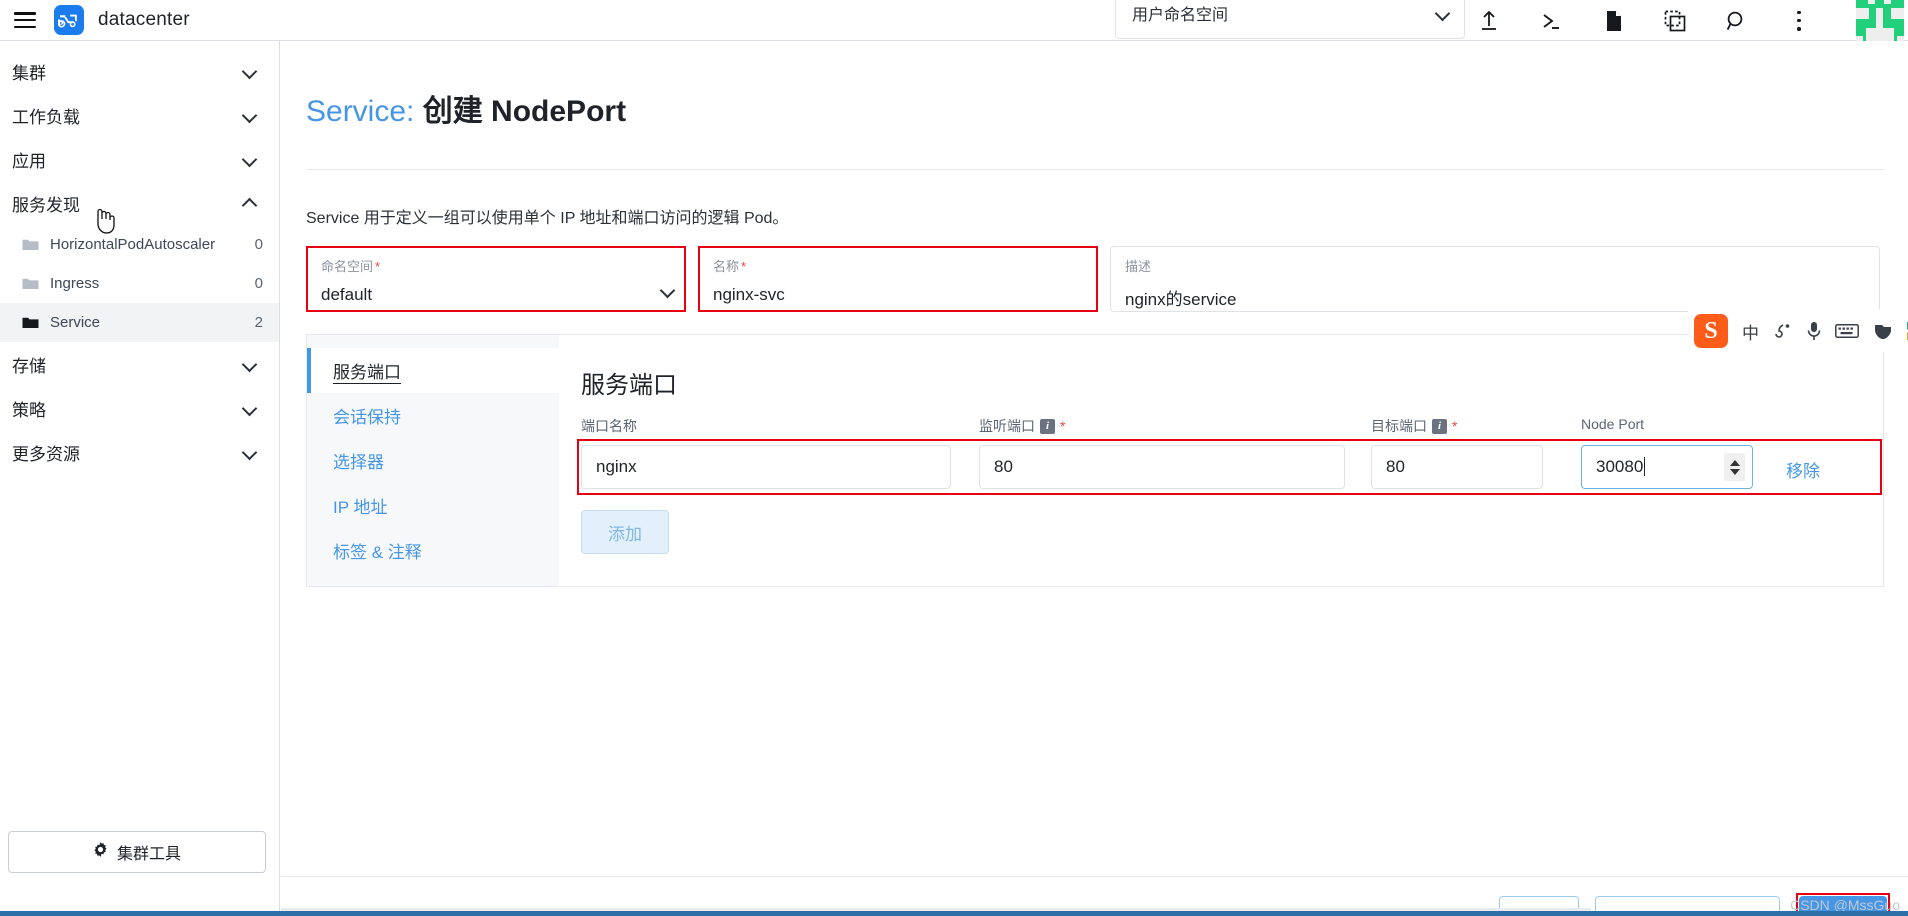 This screenshot has width=1908, height=916. What do you see at coordinates (1613, 424) in the screenshot?
I see `column-label-node-port: Node Port` at bounding box center [1613, 424].